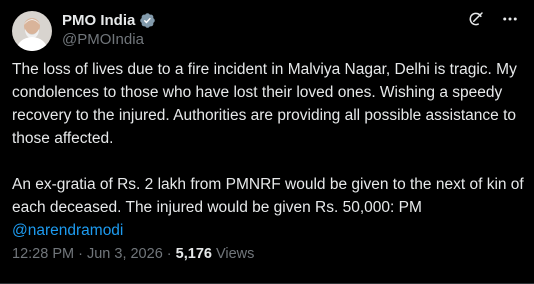 This screenshot has width=534, height=284. Describe the element at coordinates (67, 230) in the screenshot. I see `mention-link: @narendramodi` at that location.